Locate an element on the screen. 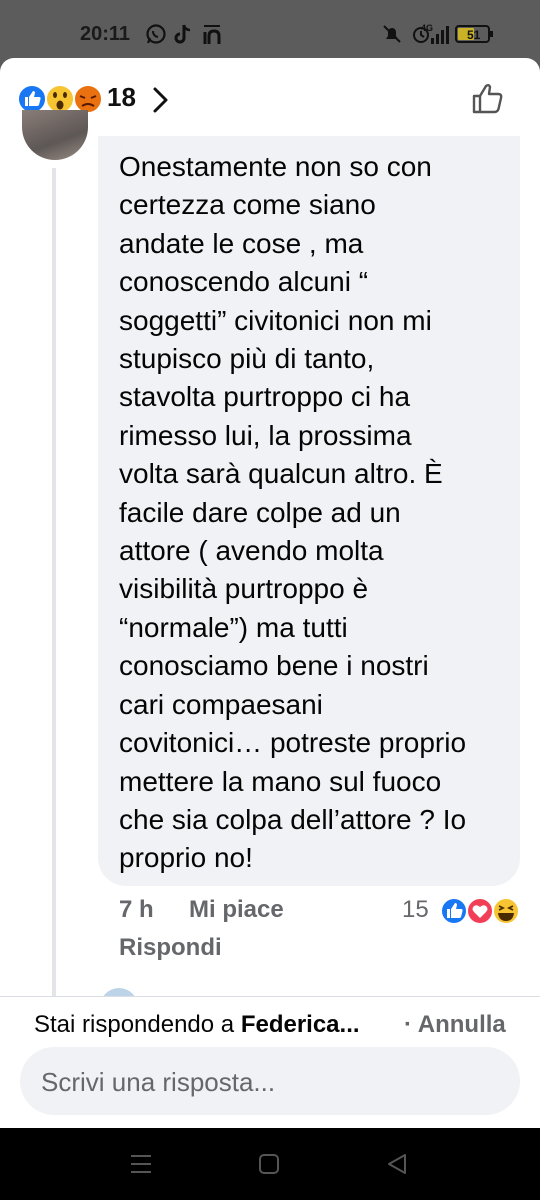  haha-reaction-icon is located at coordinates (506, 911).